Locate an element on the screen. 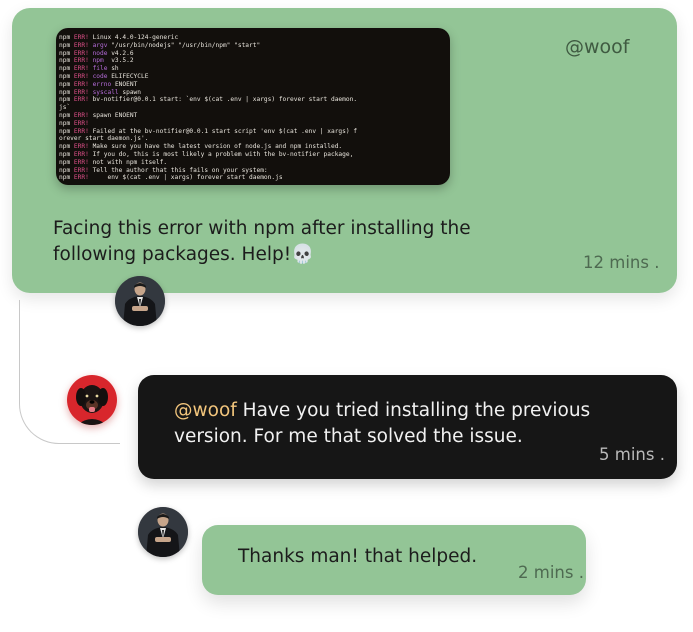 The height and width of the screenshot is (632, 693). terminal-line: npm ERR! Linux 4.4.0-124-generic is located at coordinates (250, 38).